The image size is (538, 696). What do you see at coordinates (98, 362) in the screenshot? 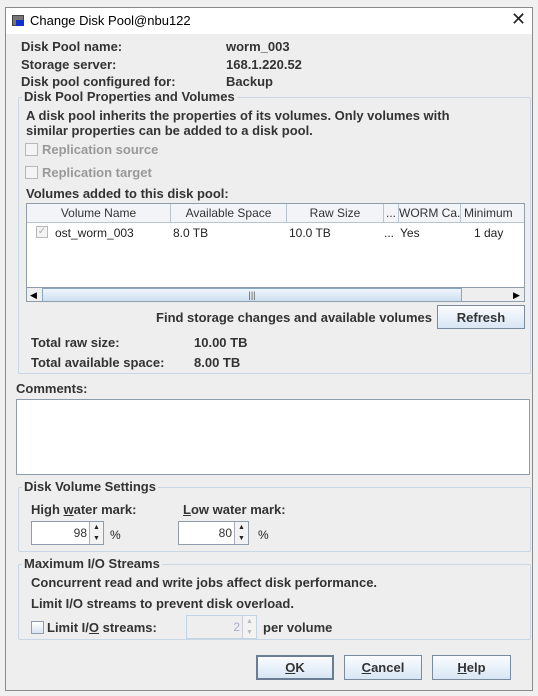
I see `total-available-label: Total available space:` at bounding box center [98, 362].